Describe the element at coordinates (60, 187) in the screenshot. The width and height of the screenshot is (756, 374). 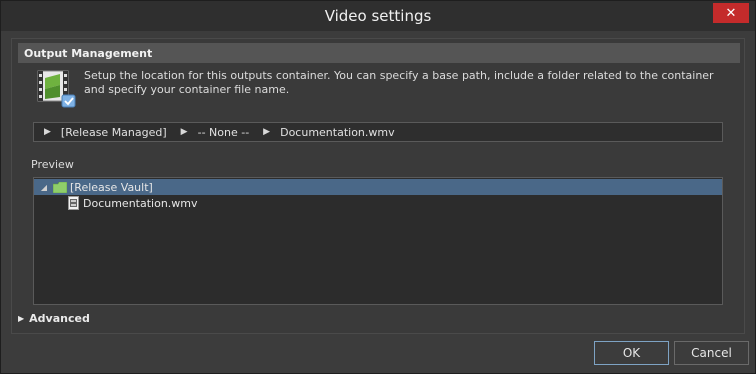
I see `folder-icon` at that location.